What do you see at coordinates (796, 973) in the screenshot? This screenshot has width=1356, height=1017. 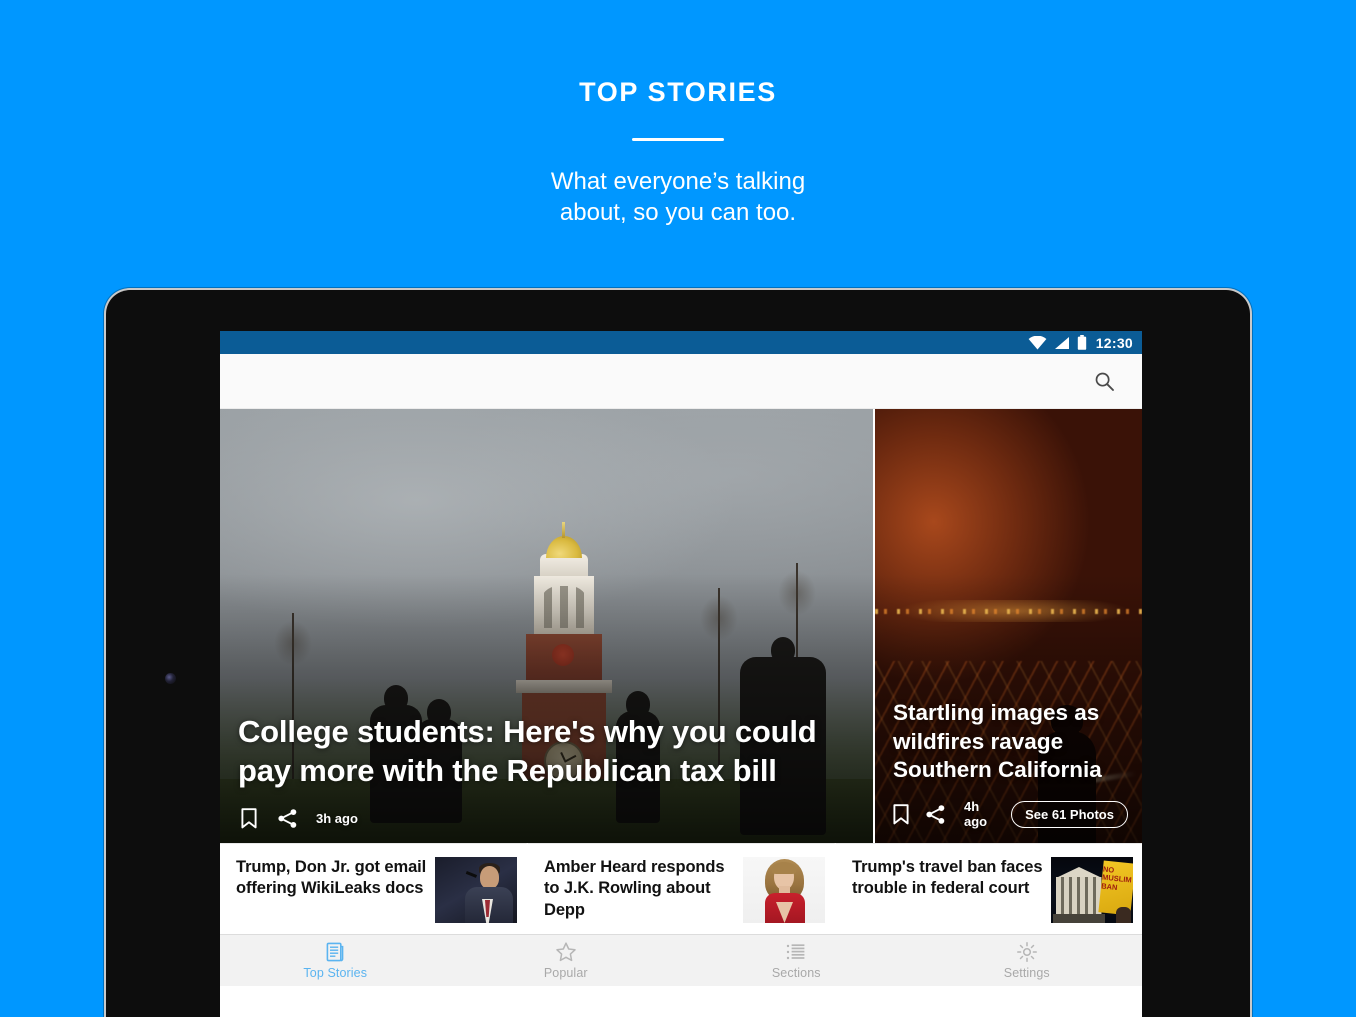 I see `tab-label: Sections` at bounding box center [796, 973].